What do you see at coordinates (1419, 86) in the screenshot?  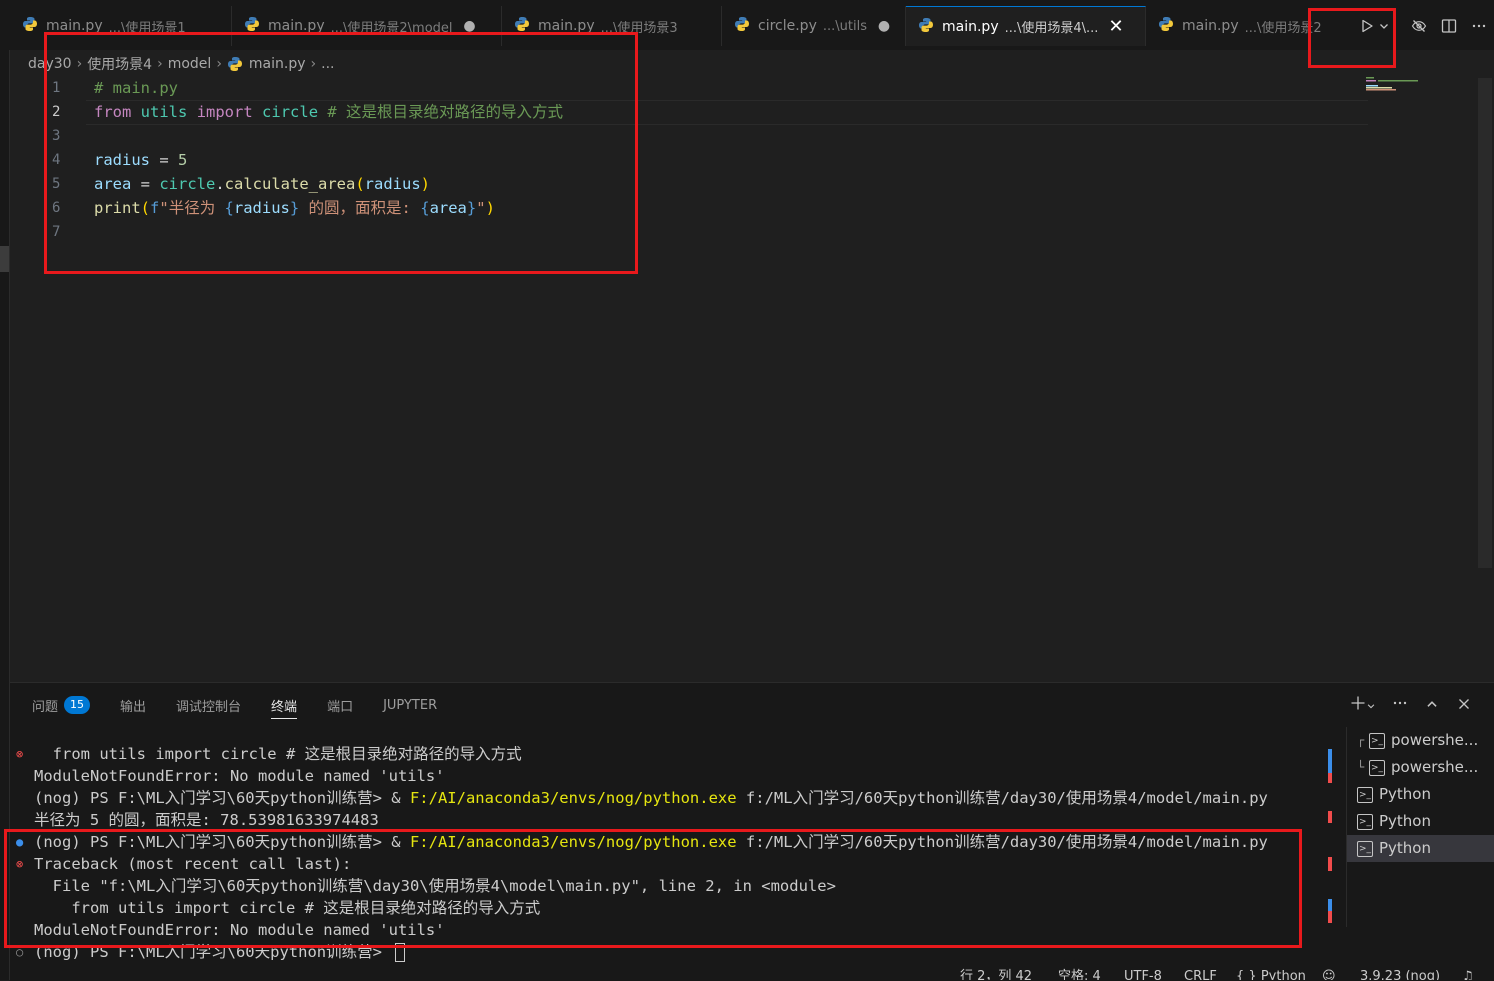 I see `minimap` at bounding box center [1419, 86].